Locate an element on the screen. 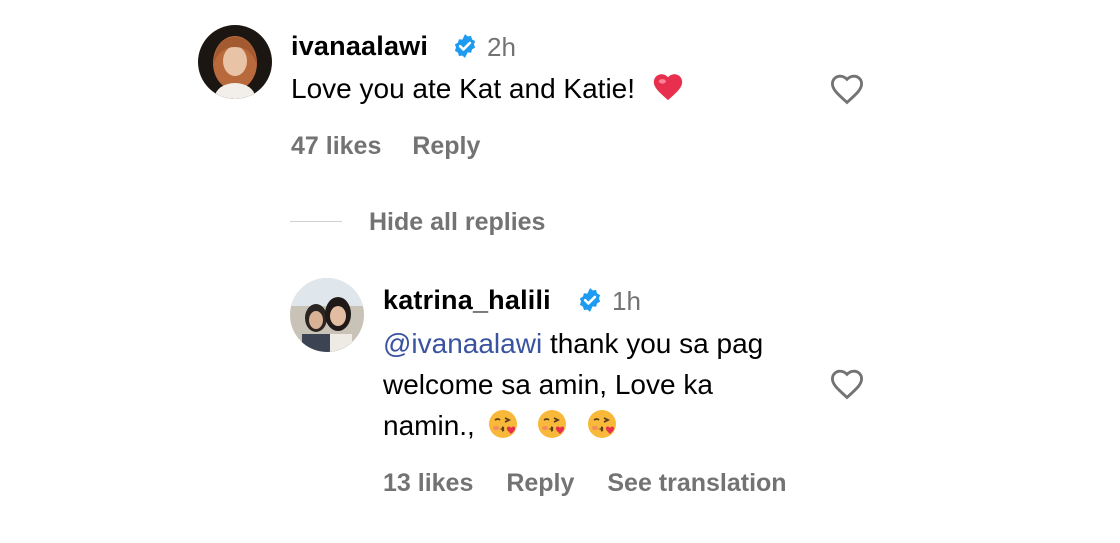 The width and height of the screenshot is (1120, 543). reply-text-line-1: @ivanaalawi thank you sa pag is located at coordinates (603, 343).